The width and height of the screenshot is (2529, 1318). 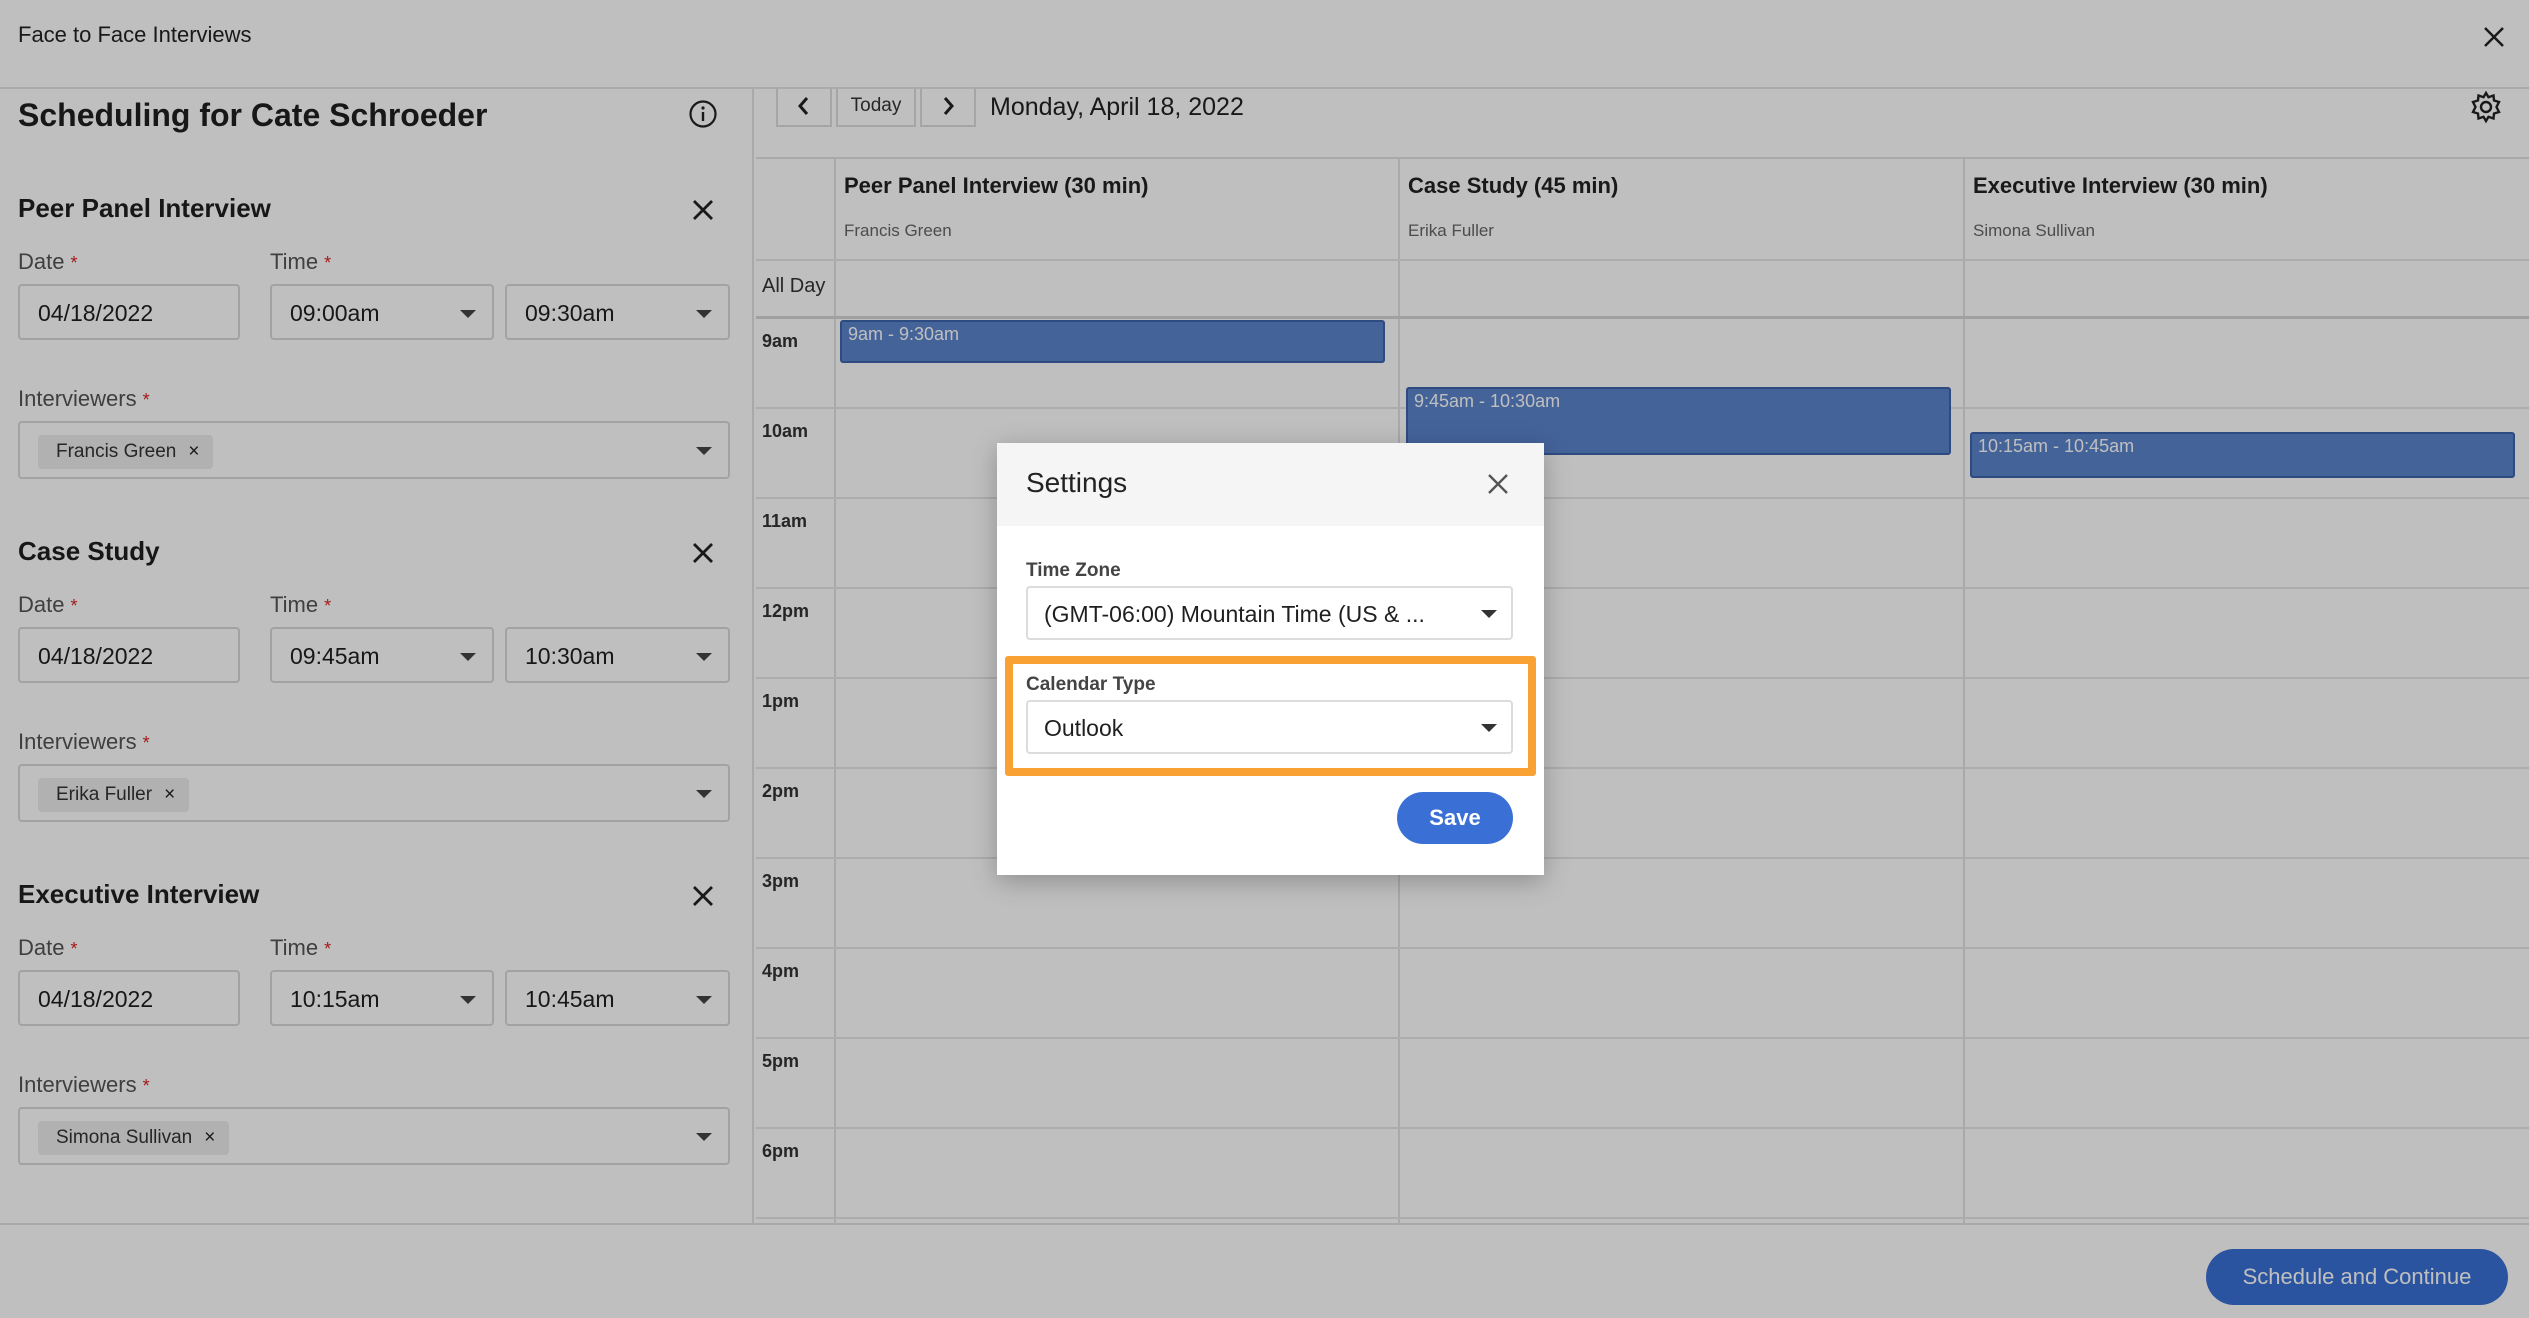 What do you see at coordinates (1269, 727) in the screenshot?
I see `calendar-type-select: Outlook` at bounding box center [1269, 727].